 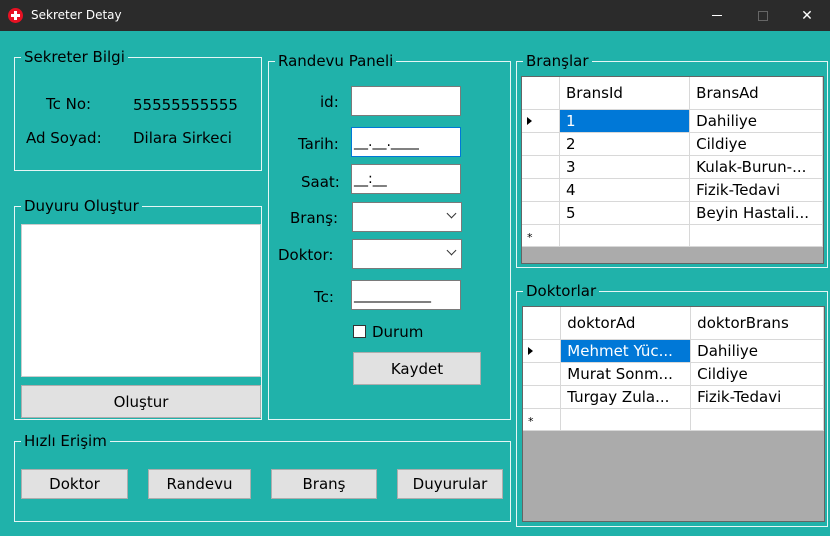 I want to click on table-cell: 4, so click(x=625, y=190).